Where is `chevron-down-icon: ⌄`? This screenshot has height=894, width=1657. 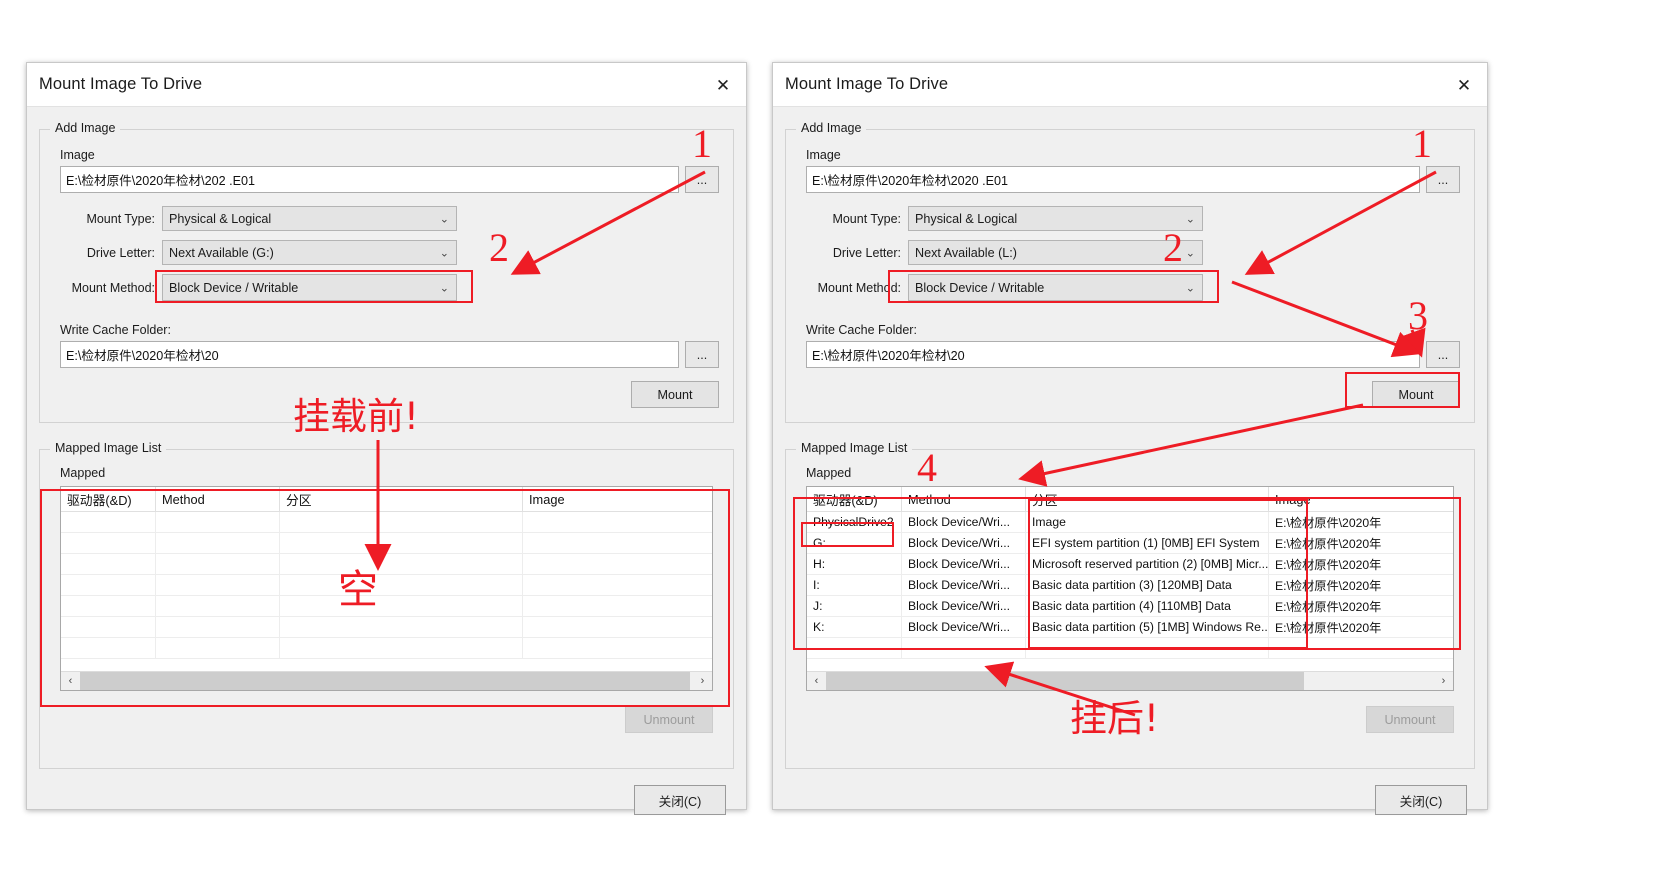 chevron-down-icon: ⌄ is located at coordinates (444, 219).